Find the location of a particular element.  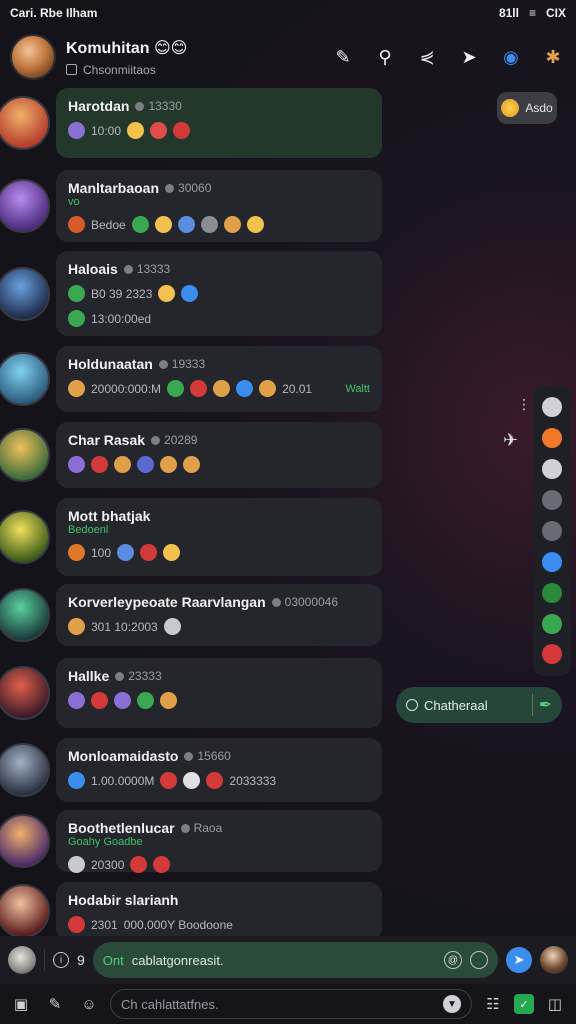

group-icon is located at coordinates (552, 469).